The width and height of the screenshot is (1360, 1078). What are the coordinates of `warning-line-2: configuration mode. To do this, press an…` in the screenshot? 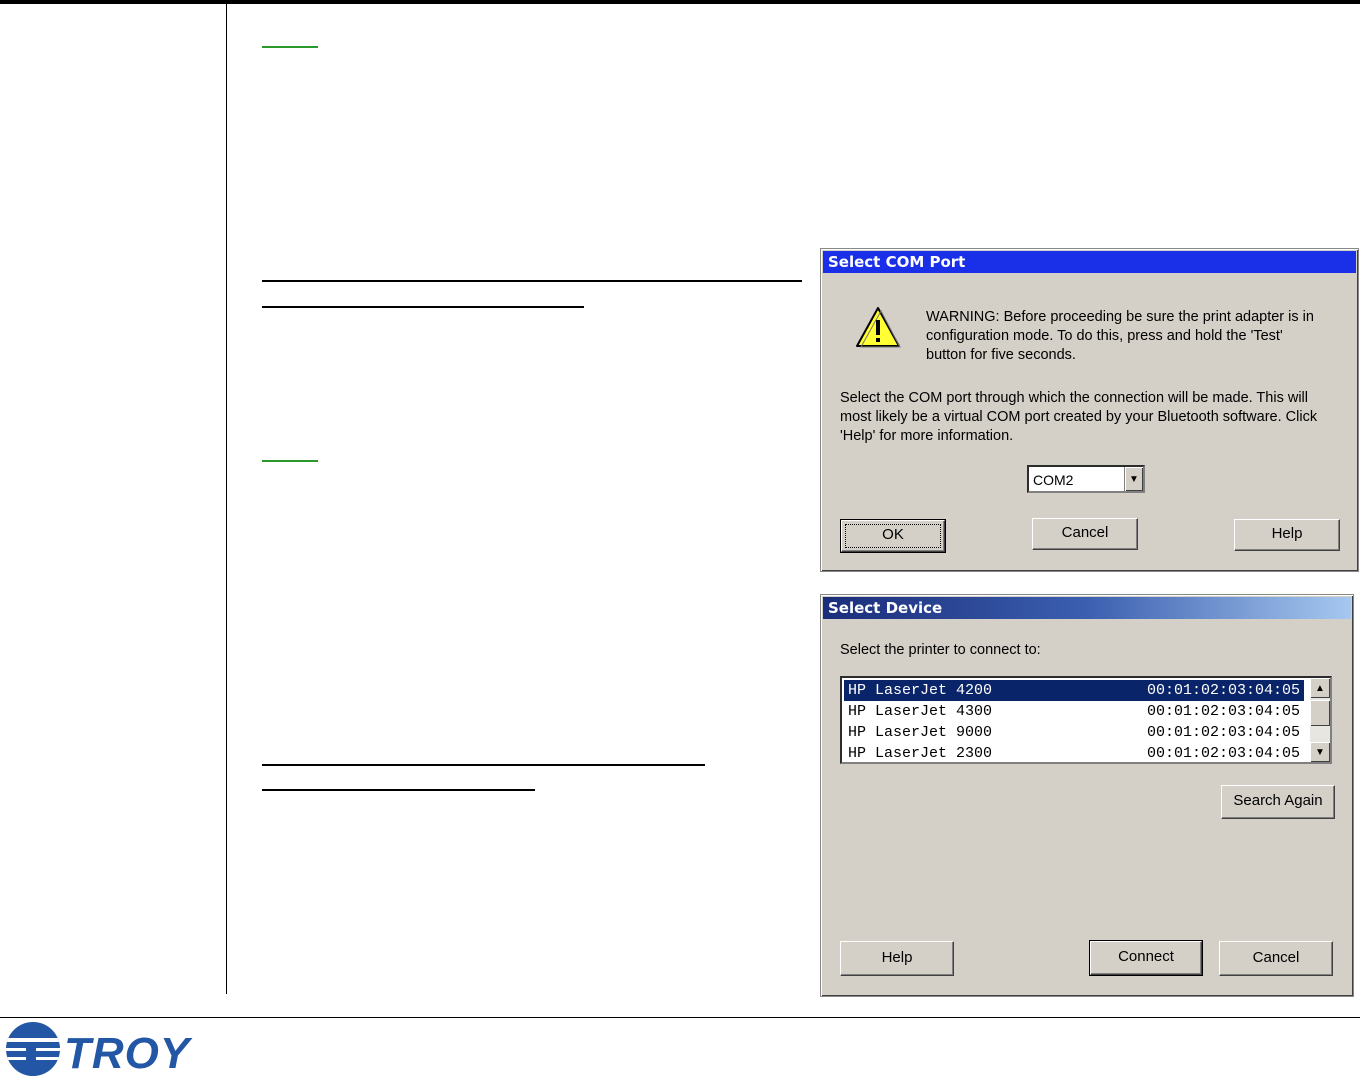 It's located at (1104, 336).